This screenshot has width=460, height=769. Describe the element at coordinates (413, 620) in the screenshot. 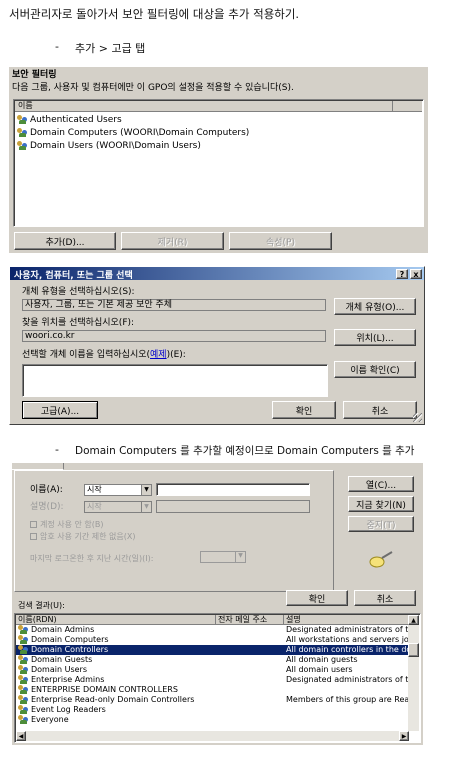

I see `scroll-up-icon: ▲` at that location.